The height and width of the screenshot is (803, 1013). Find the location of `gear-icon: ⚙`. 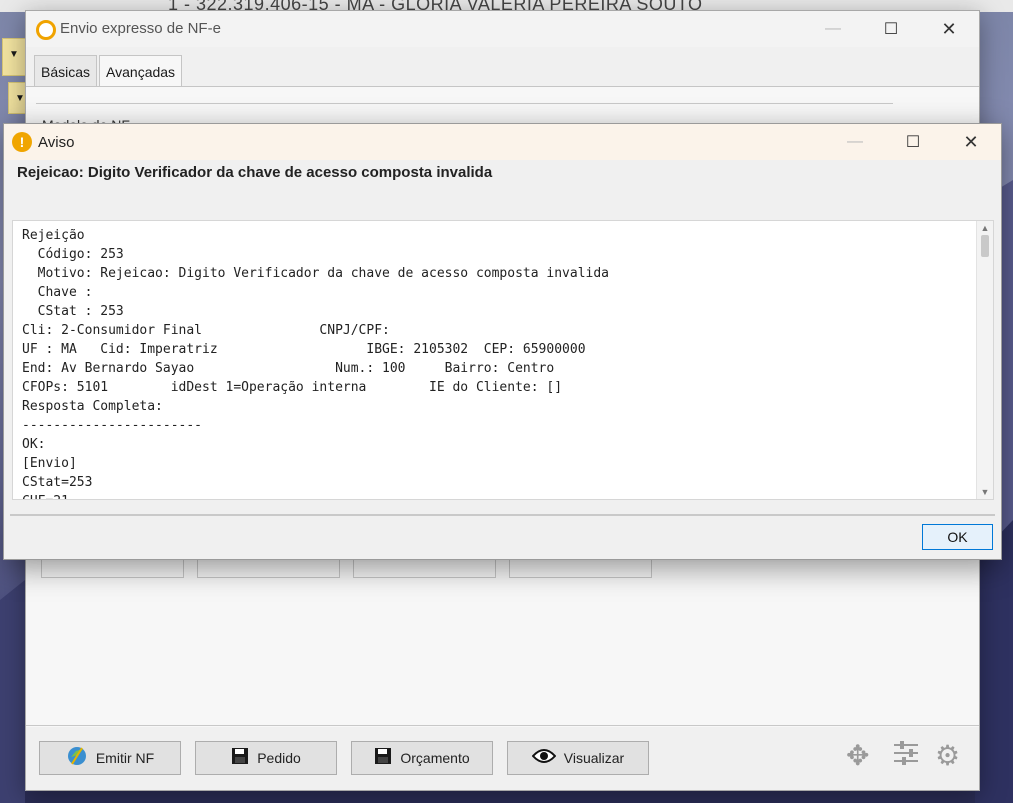

gear-icon: ⚙ is located at coordinates (947, 755).